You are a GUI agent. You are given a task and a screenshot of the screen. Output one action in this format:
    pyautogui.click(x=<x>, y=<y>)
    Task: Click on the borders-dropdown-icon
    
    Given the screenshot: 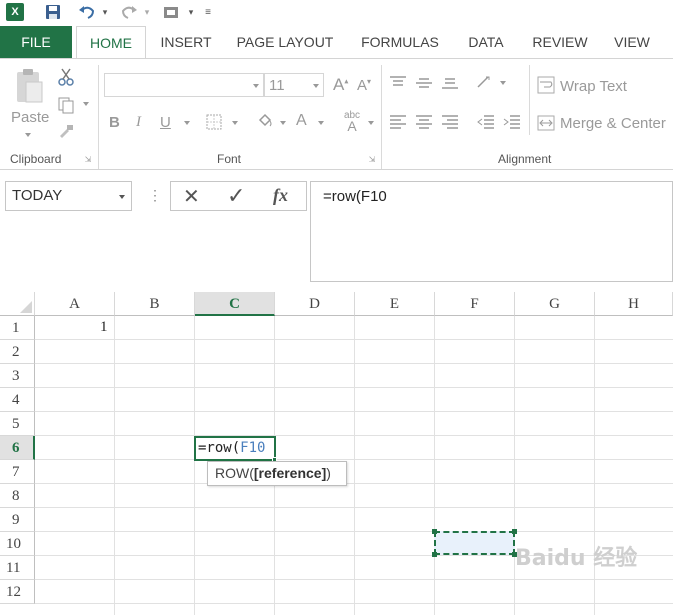 What is the action you would take?
    pyautogui.click(x=235, y=123)
    